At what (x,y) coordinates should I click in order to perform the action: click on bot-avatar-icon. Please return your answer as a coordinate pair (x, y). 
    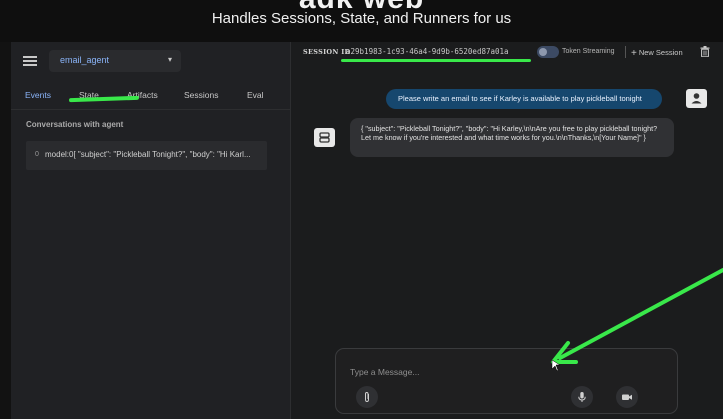
    Looking at the image, I should click on (324, 137).